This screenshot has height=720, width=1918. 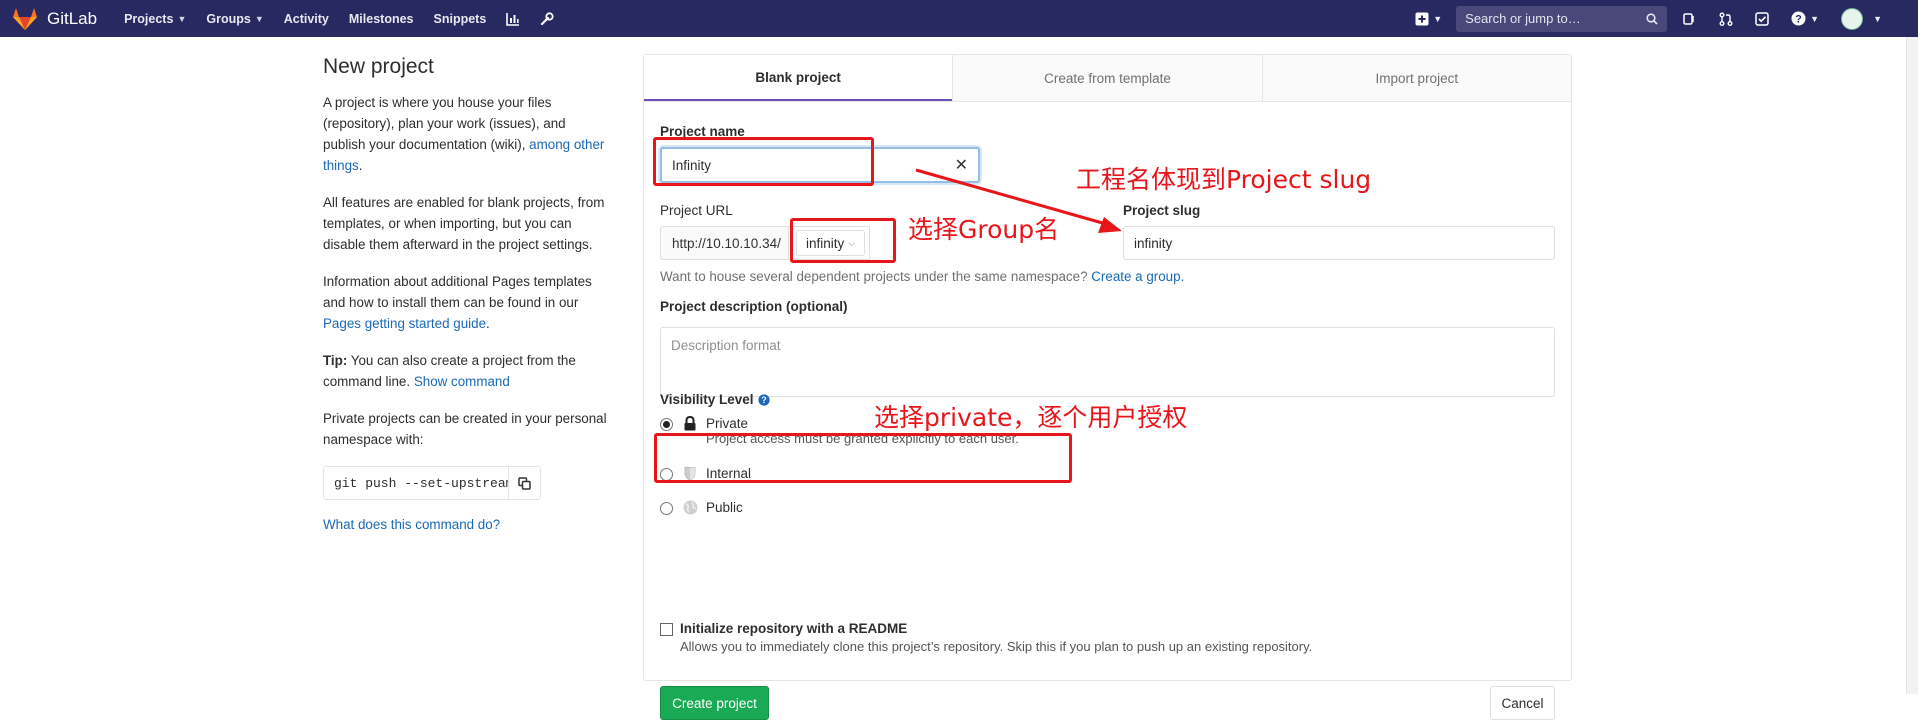 What do you see at coordinates (378, 66) in the screenshot?
I see `page-title: New project` at bounding box center [378, 66].